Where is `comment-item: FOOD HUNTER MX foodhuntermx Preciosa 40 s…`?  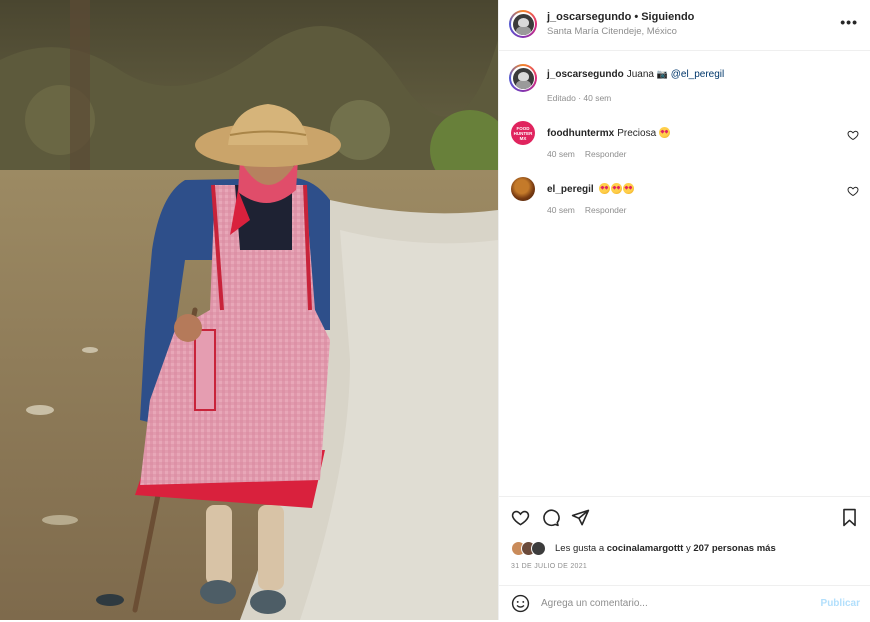
comment-item: FOOD HUNTER MX foodhuntermx Preciosa 40 s… is located at coordinates (686, 143).